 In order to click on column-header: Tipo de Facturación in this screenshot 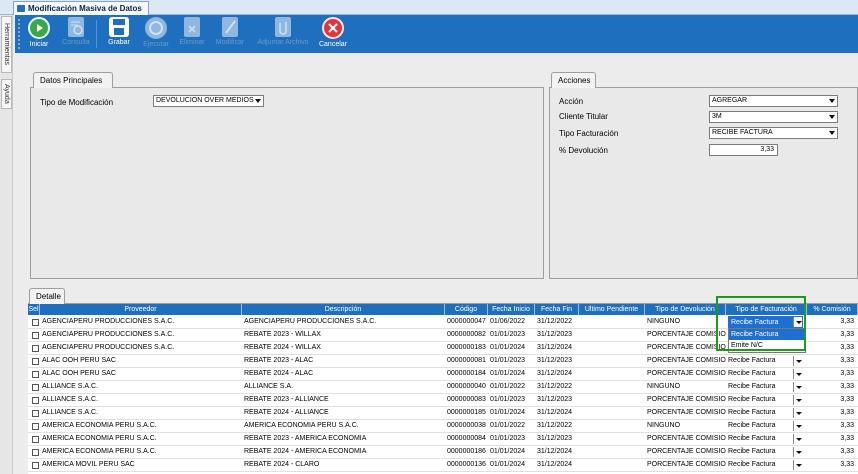, I will do `click(766, 309)`.